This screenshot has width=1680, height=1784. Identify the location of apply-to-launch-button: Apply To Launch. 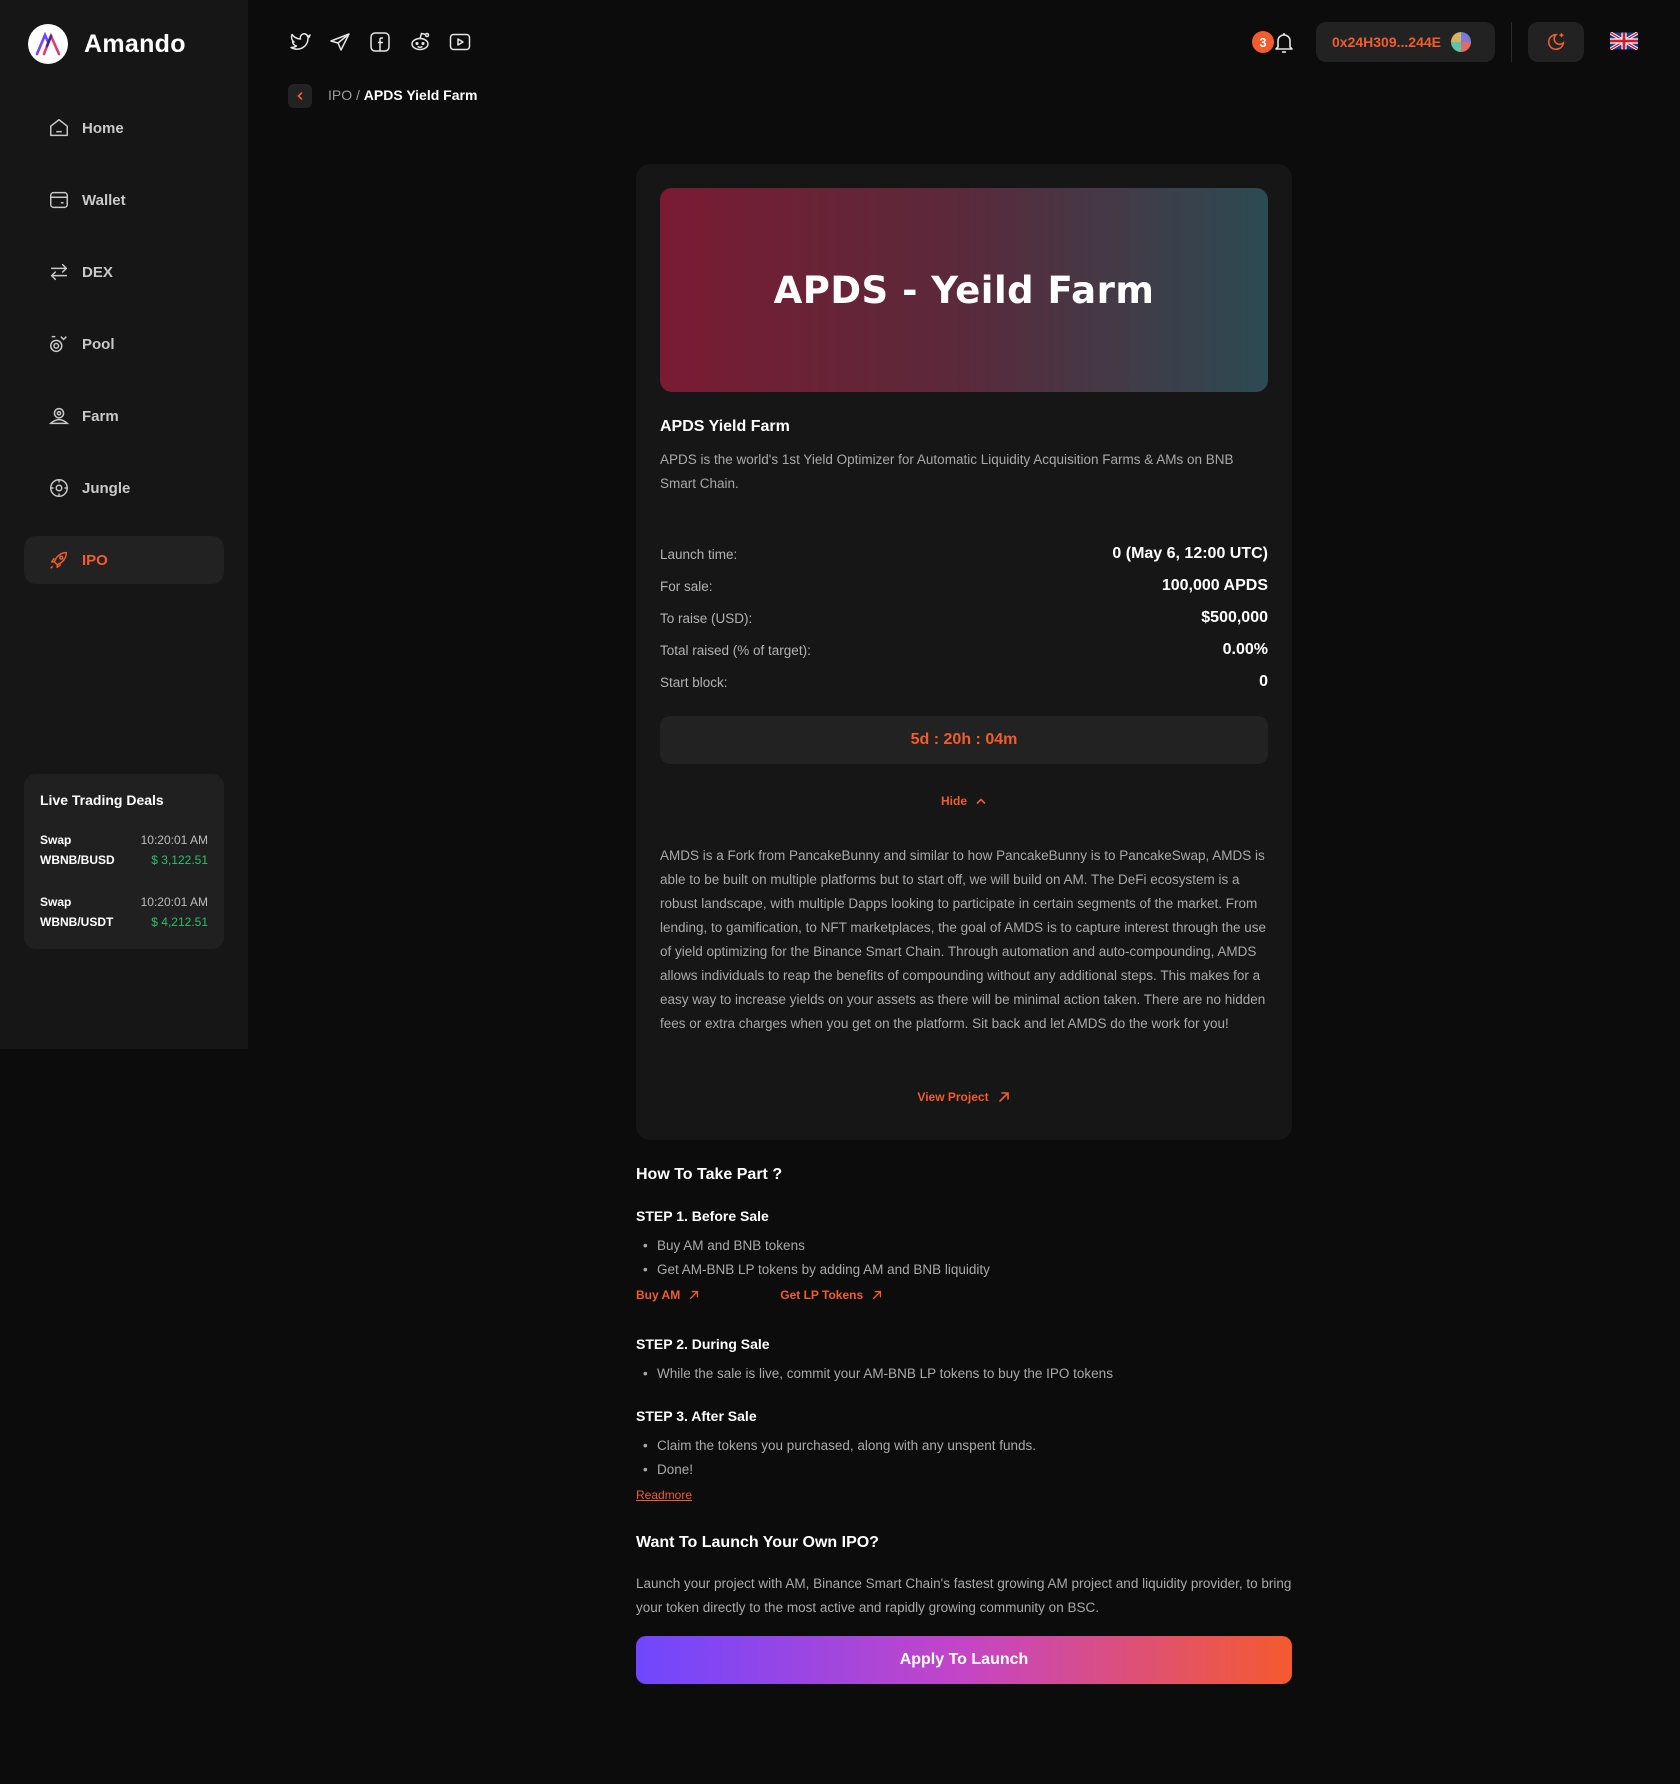
(964, 1660).